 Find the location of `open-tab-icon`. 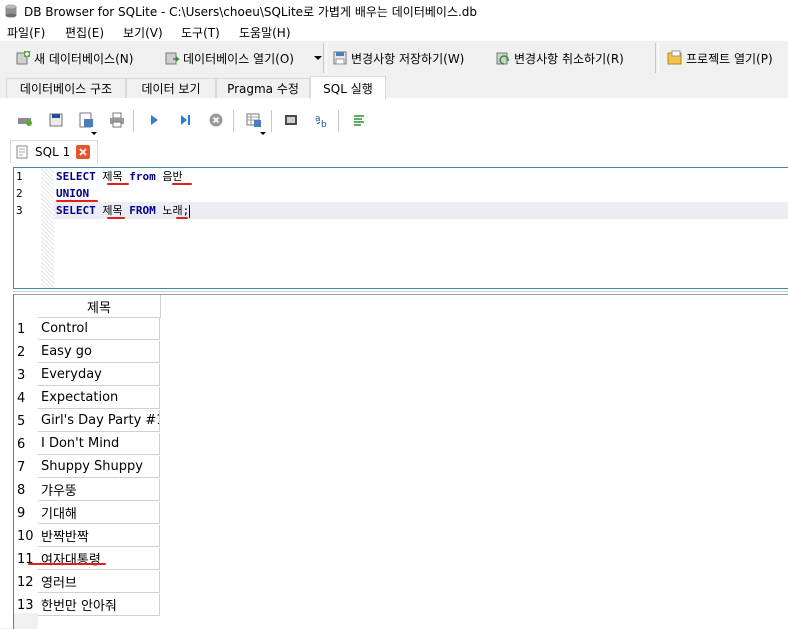

open-tab-icon is located at coordinates (25, 122).